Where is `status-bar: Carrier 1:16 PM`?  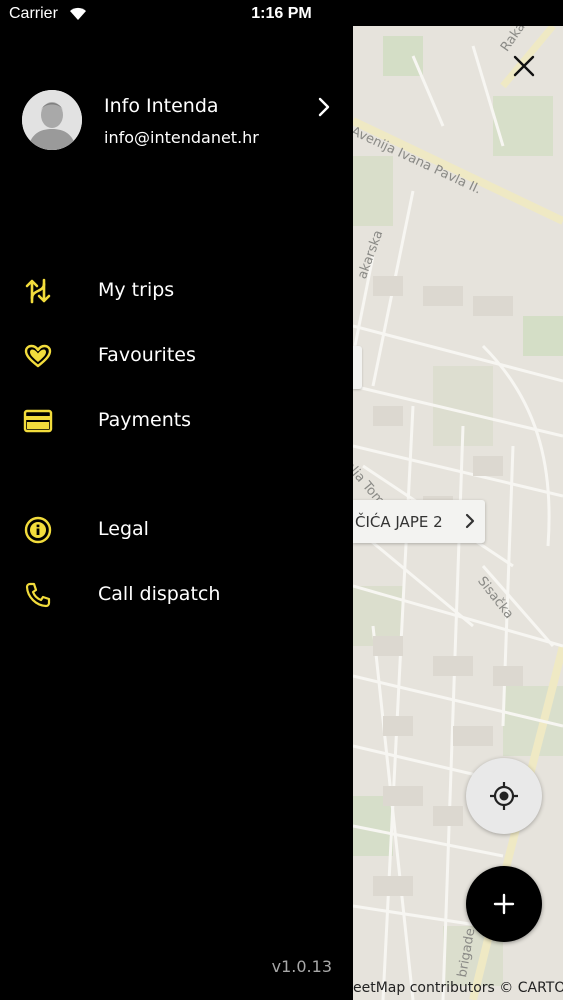 status-bar: Carrier 1:16 PM is located at coordinates (281, 14).